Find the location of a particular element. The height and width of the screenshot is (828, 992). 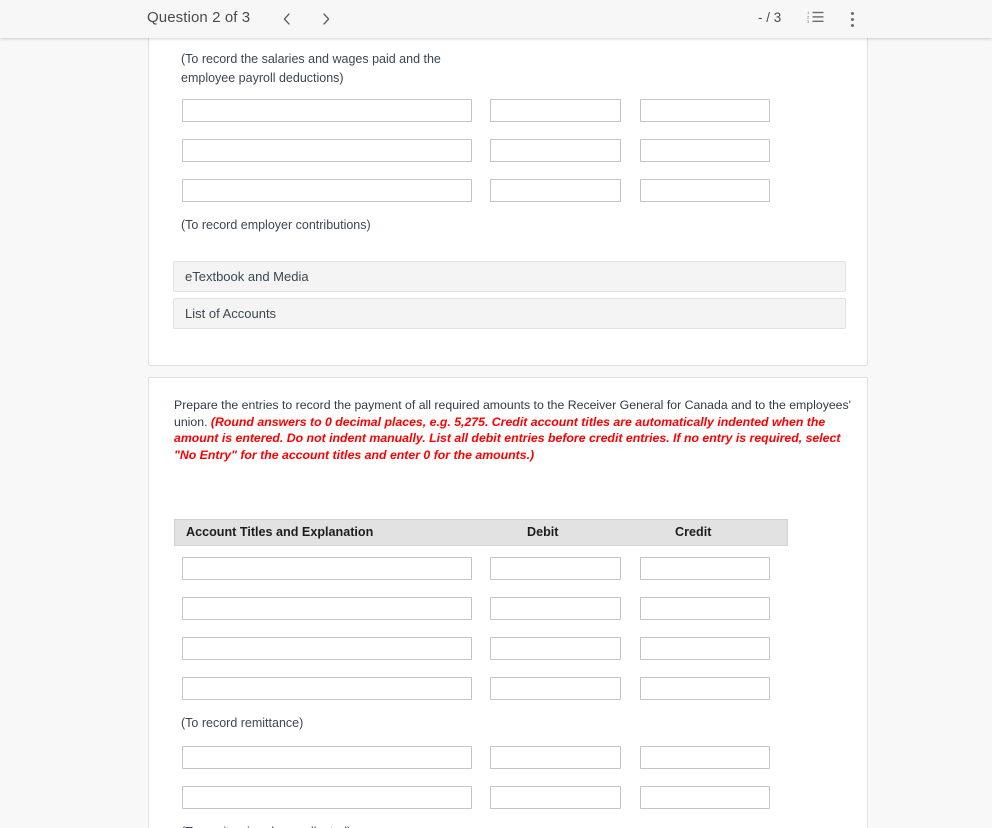

list-of-accounts-button: List of Accounts is located at coordinates (509, 313).